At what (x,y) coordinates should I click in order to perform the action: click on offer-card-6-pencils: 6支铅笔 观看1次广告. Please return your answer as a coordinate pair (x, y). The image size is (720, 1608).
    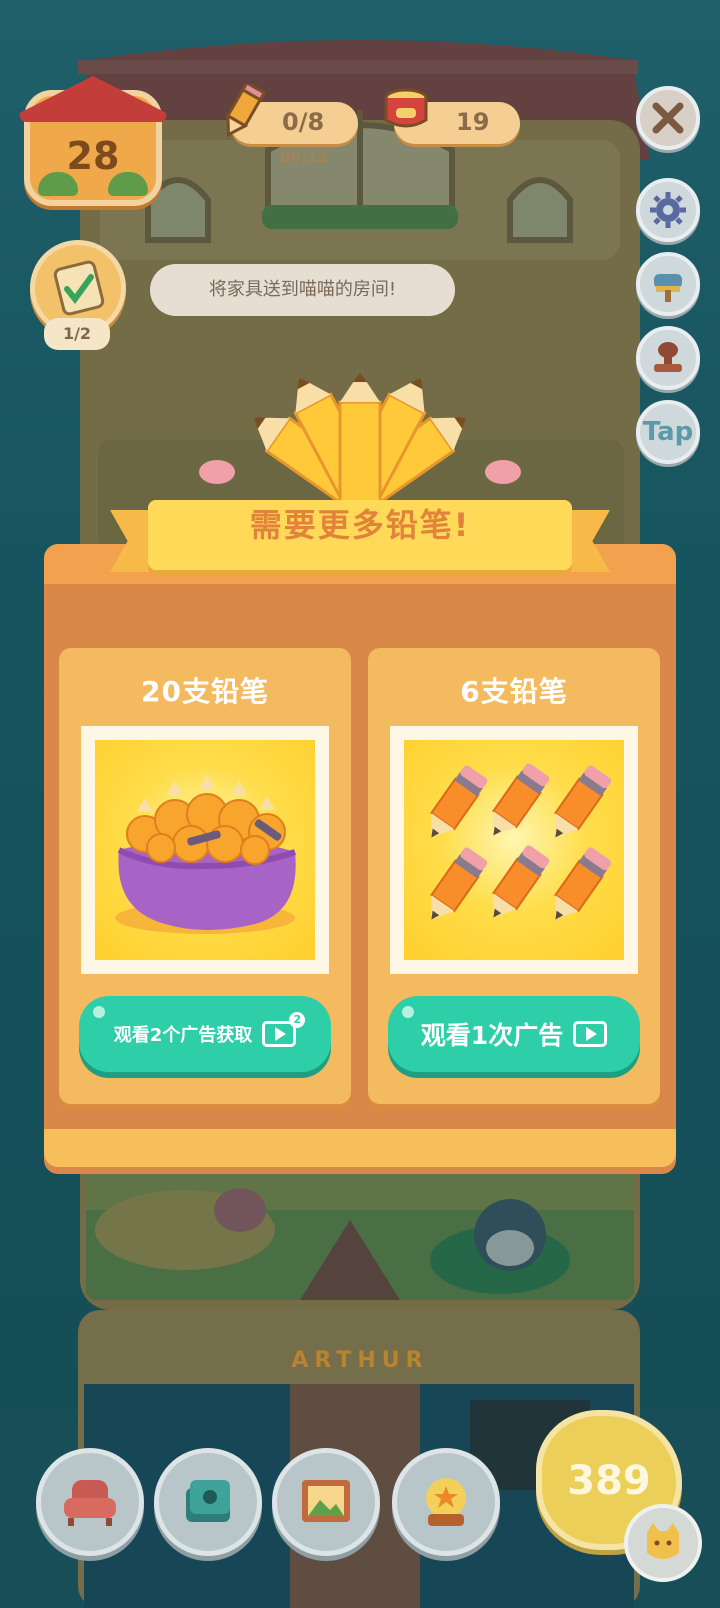
    Looking at the image, I should click on (514, 876).